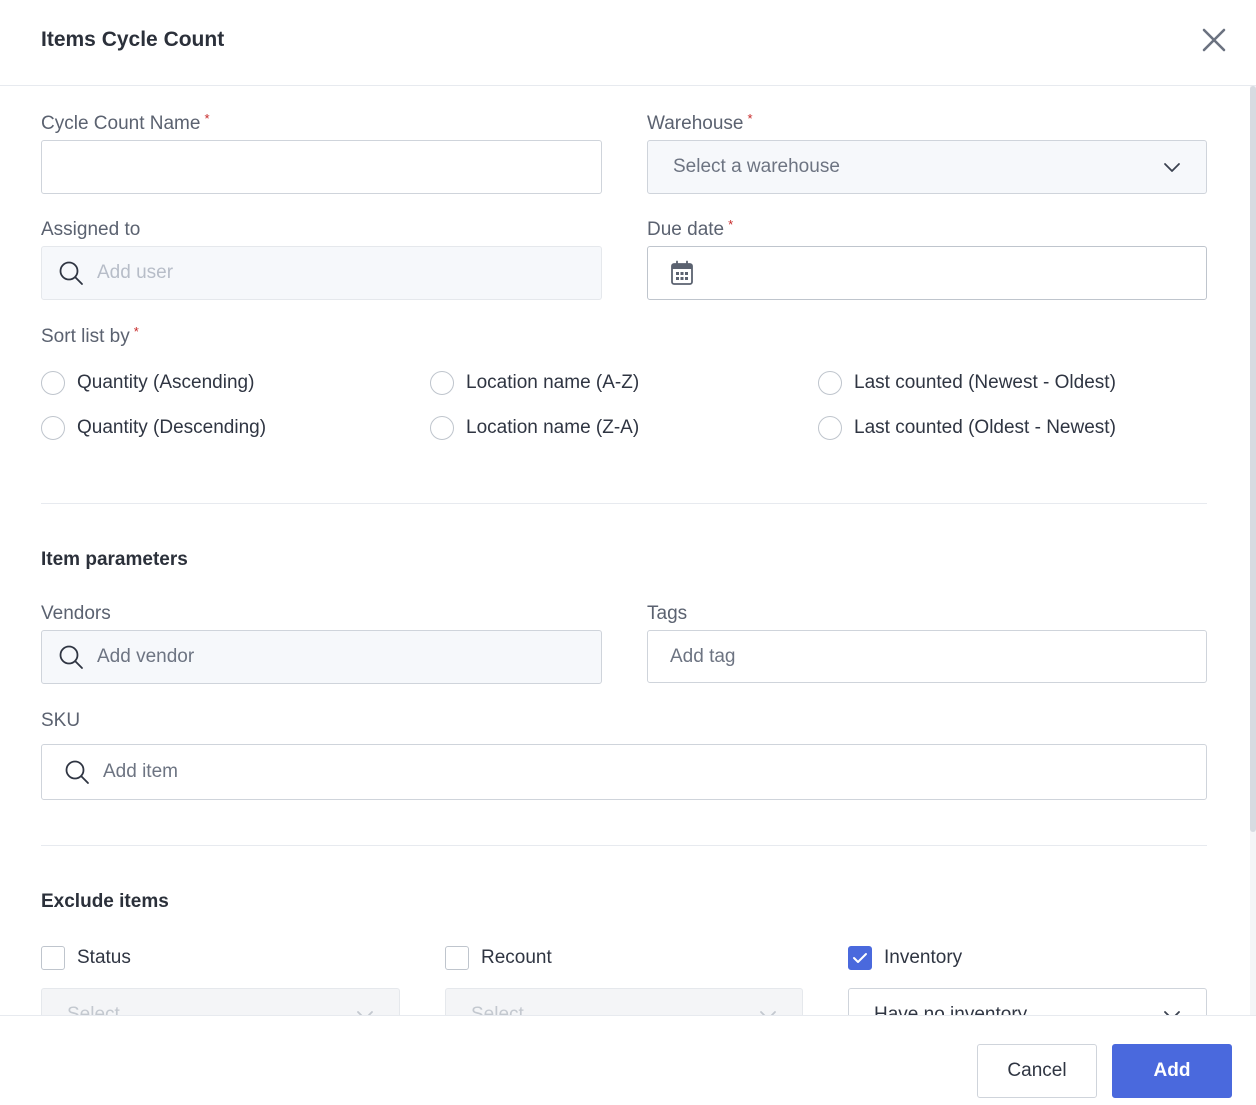 The height and width of the screenshot is (1105, 1256). What do you see at coordinates (1253, 459) in the screenshot?
I see `scrollbar-thumb` at bounding box center [1253, 459].